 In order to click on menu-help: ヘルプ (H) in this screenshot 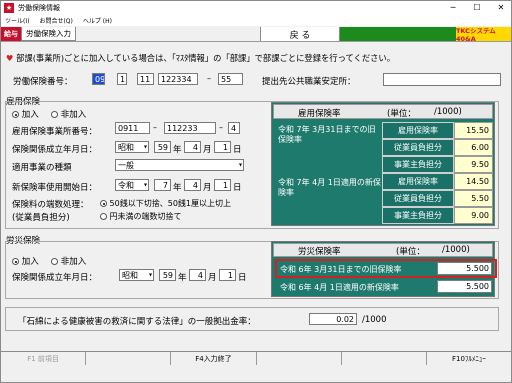, I will do `click(97, 20)`.